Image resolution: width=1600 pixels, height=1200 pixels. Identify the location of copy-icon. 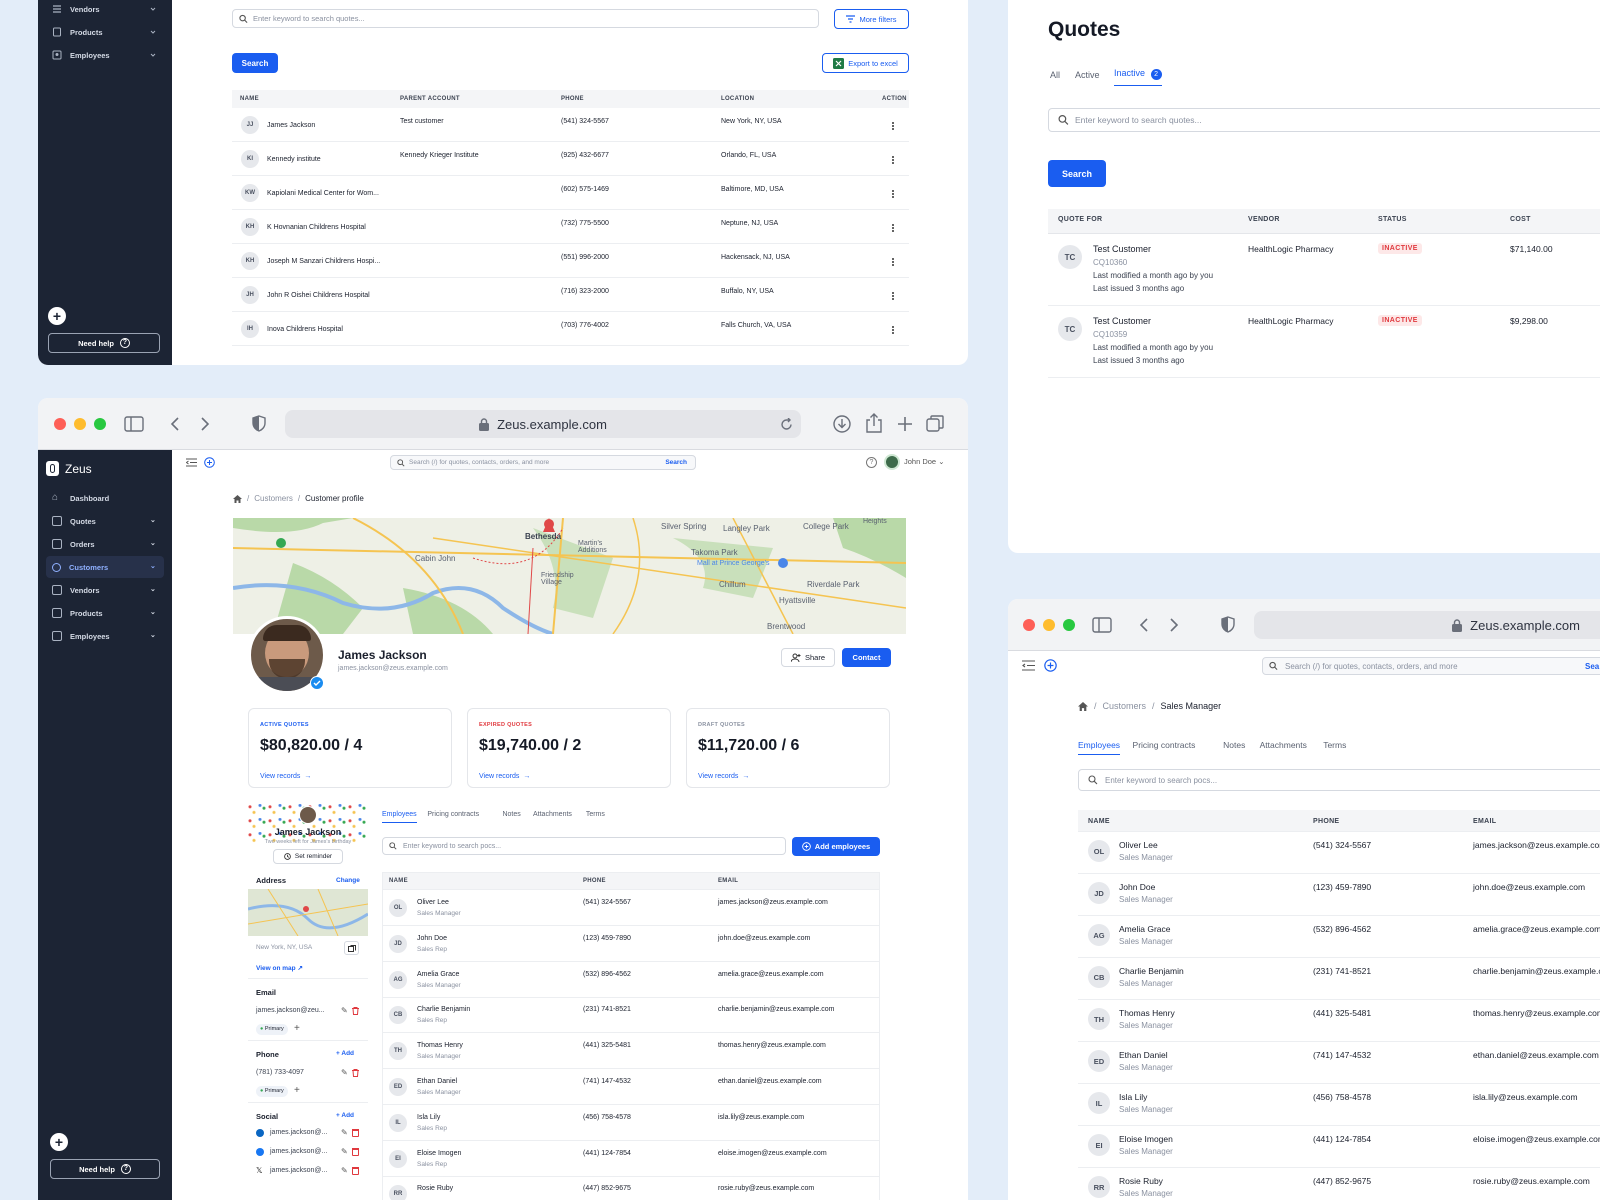
(351, 948).